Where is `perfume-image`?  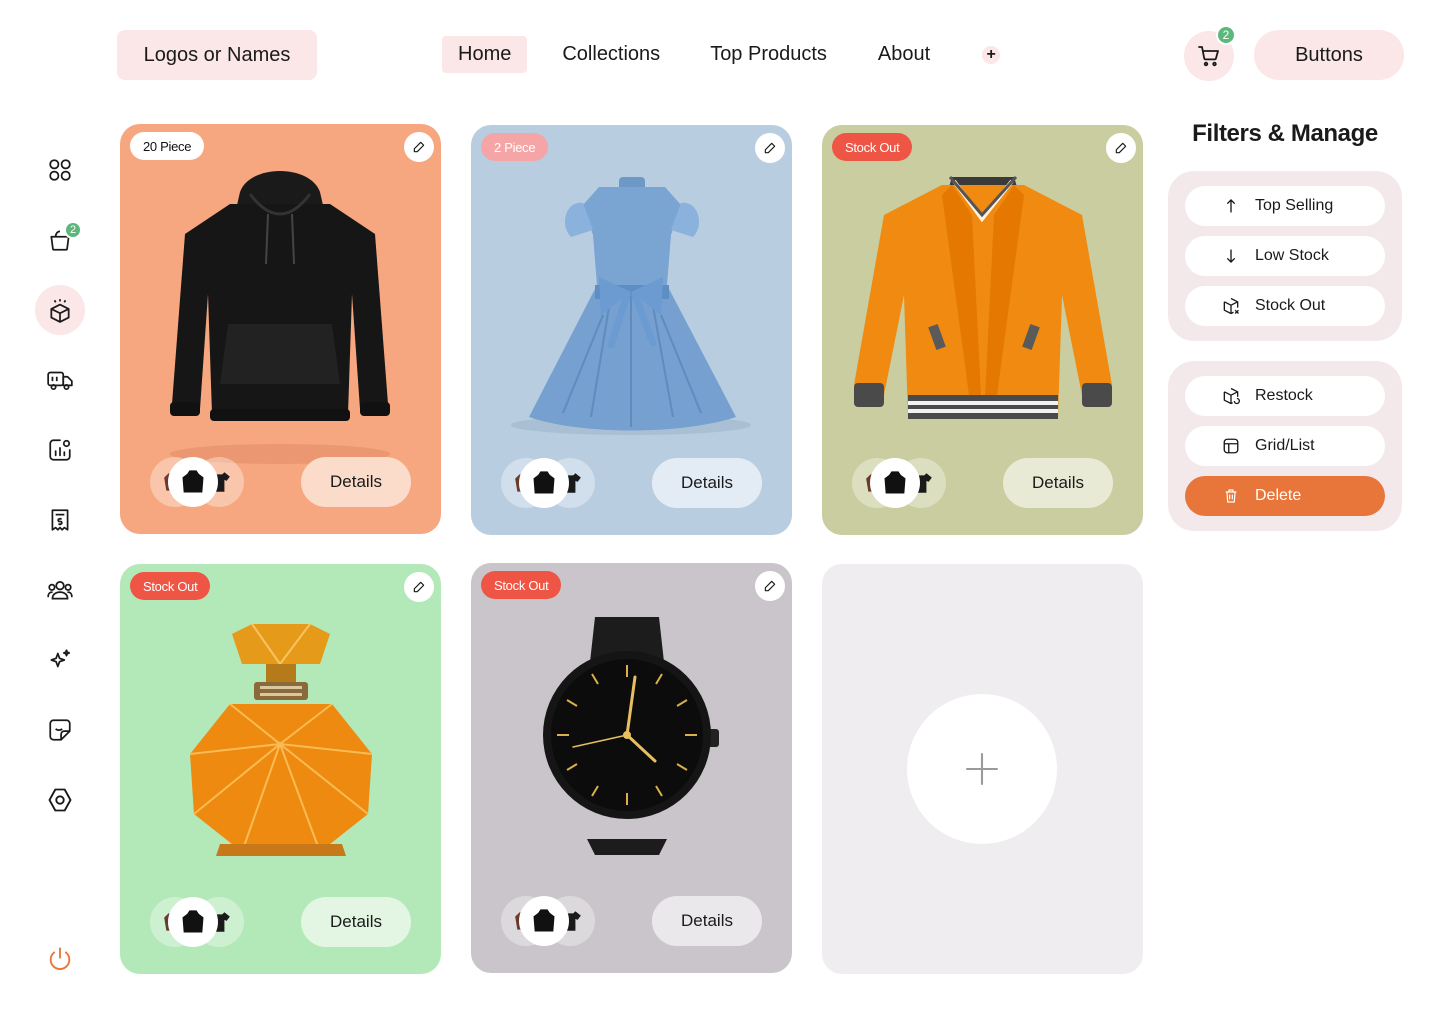
perfume-image is located at coordinates (281, 739).